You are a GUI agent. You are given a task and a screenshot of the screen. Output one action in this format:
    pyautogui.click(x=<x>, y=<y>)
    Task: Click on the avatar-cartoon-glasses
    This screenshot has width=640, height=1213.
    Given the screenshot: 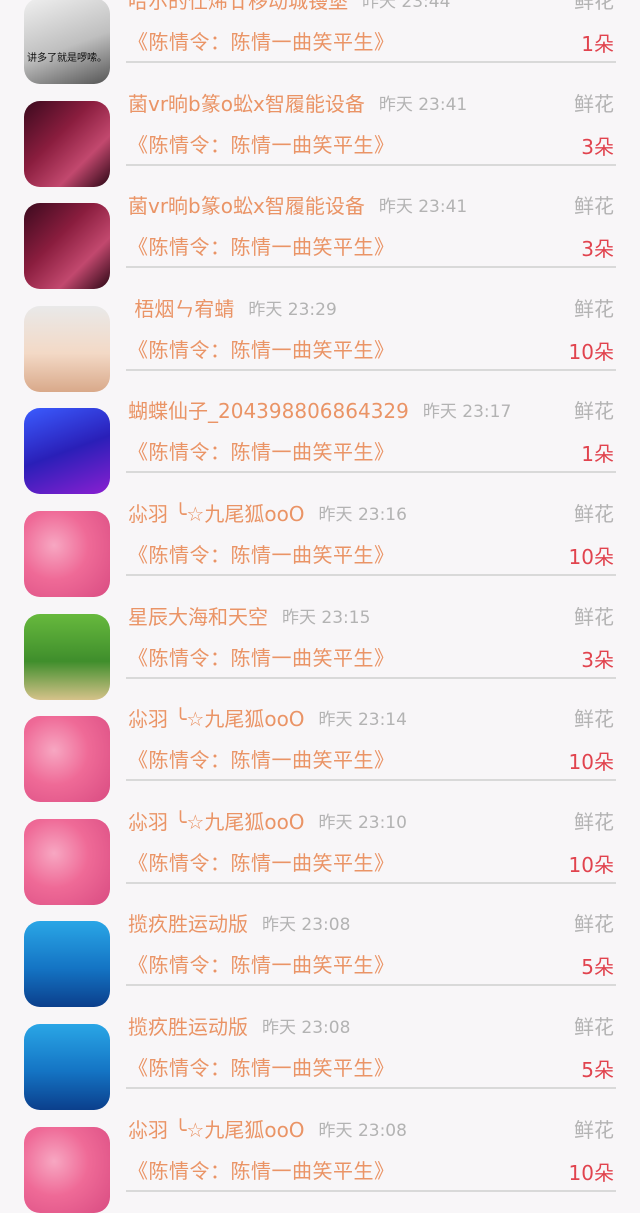 What is the action you would take?
    pyautogui.click(x=67, y=656)
    